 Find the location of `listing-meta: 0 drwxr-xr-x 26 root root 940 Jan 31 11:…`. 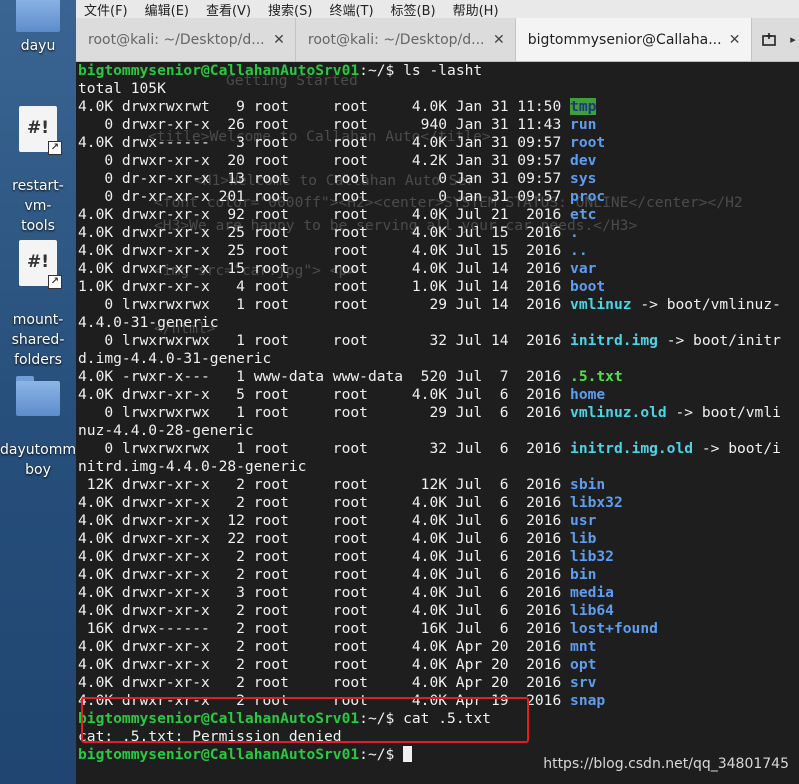

listing-meta: 0 drwxr-xr-x 26 root root 940 Jan 31 11:… is located at coordinates (324, 124).